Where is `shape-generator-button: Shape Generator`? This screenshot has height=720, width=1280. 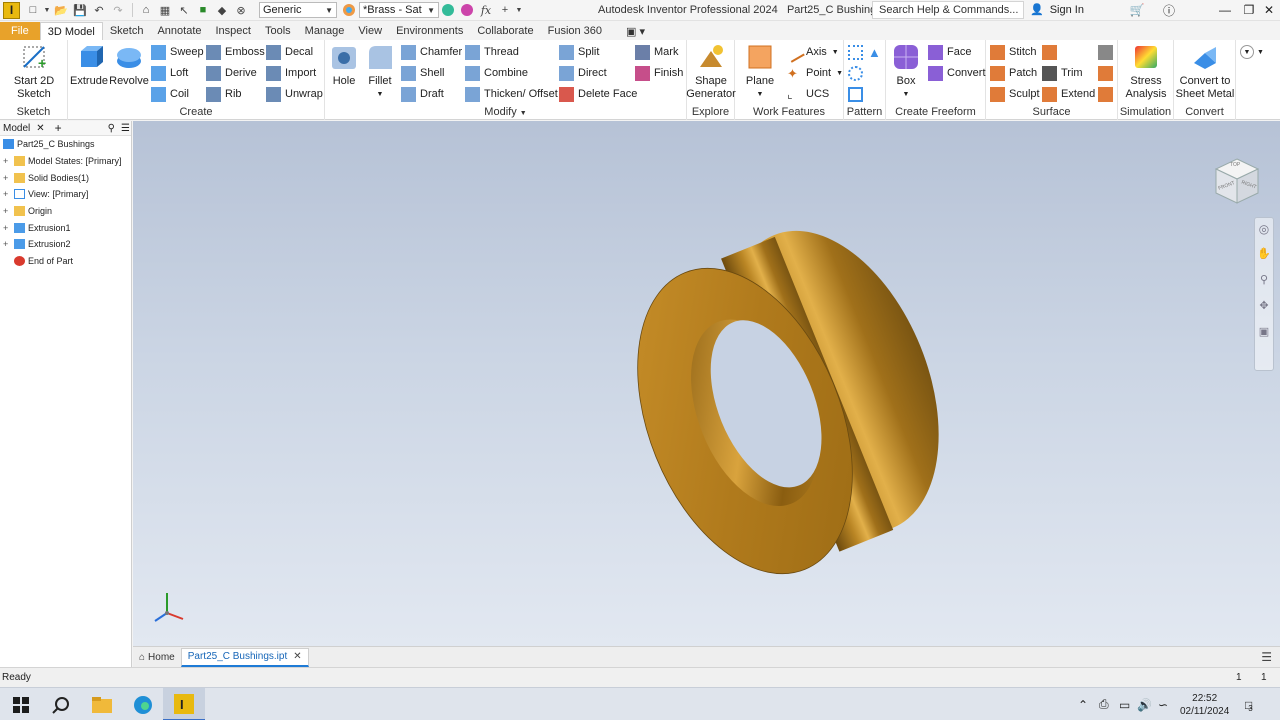 shape-generator-button: Shape Generator is located at coordinates (711, 71).